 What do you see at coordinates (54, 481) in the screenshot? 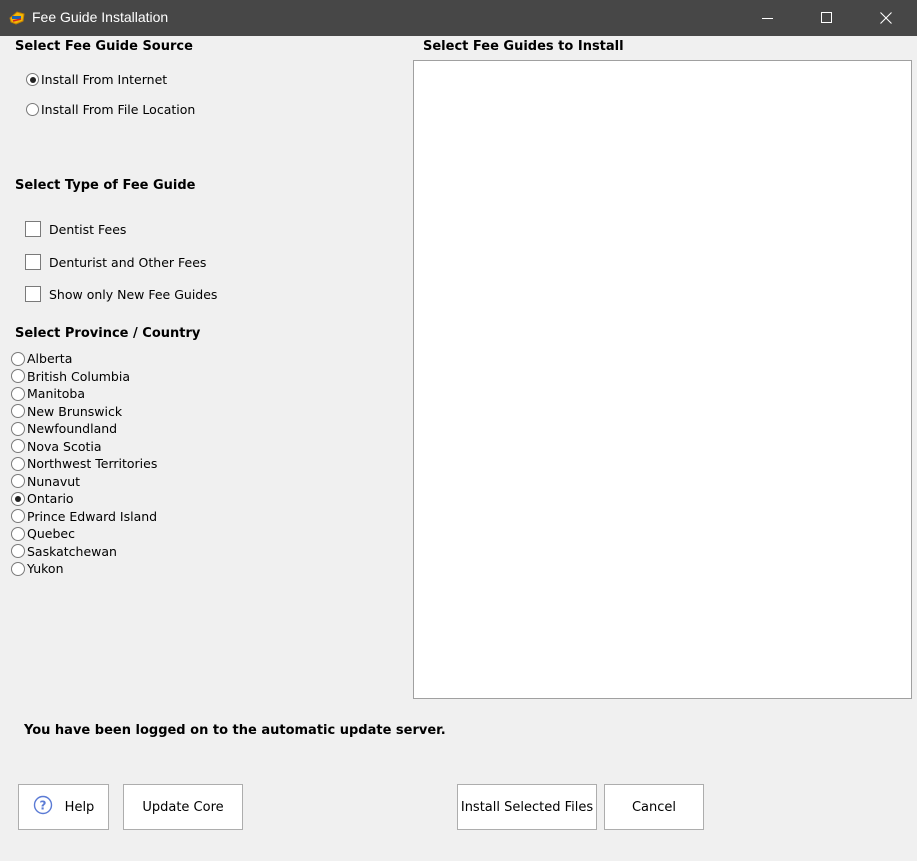
I see `radio-label: Nunavut` at bounding box center [54, 481].